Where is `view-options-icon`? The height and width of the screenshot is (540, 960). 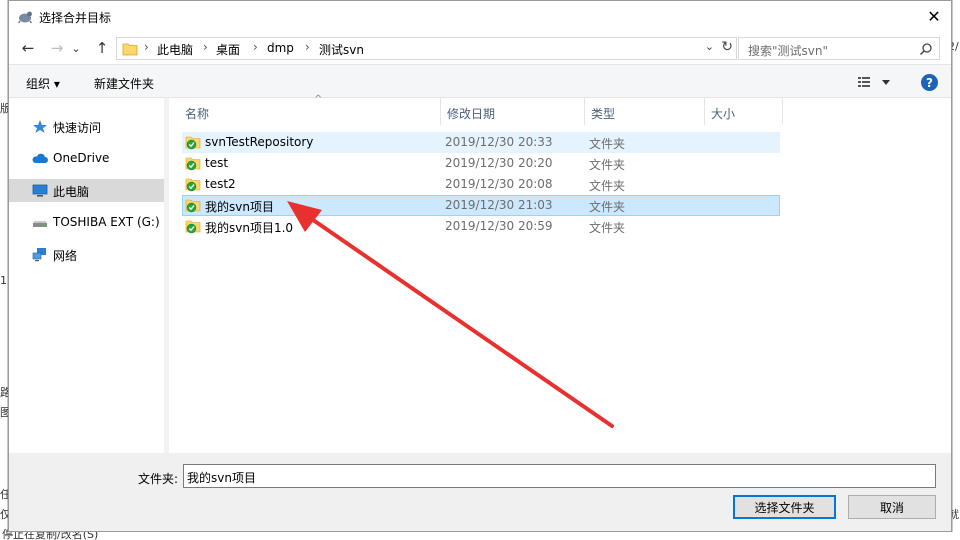 view-options-icon is located at coordinates (876, 82).